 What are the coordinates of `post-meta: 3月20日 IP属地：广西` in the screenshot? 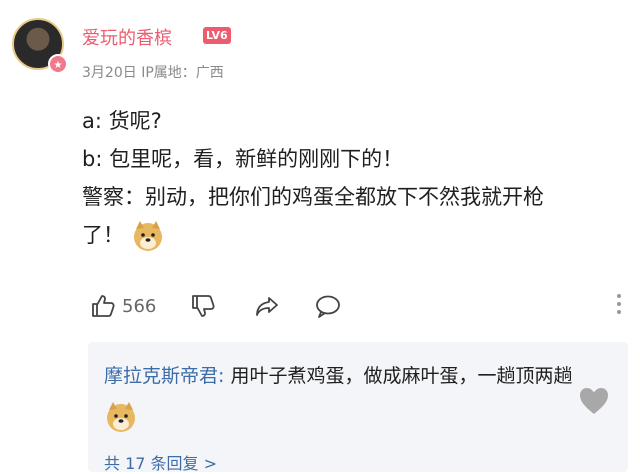 It's located at (153, 72).